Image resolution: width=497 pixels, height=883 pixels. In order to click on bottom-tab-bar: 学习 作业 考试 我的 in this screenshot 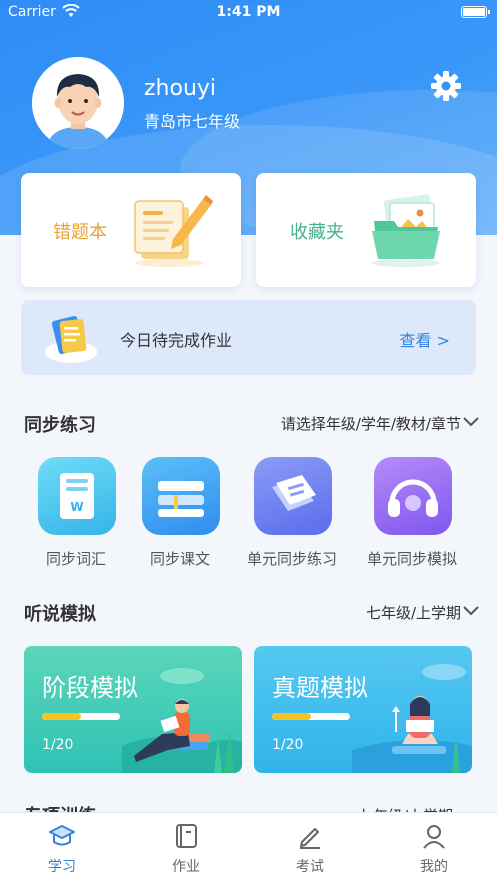, I will do `click(248, 847)`.